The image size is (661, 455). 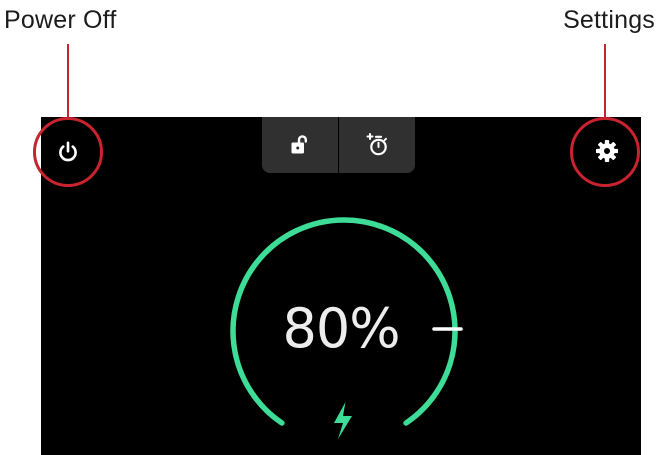 I want to click on power-off-callout-line, so click(x=68, y=80).